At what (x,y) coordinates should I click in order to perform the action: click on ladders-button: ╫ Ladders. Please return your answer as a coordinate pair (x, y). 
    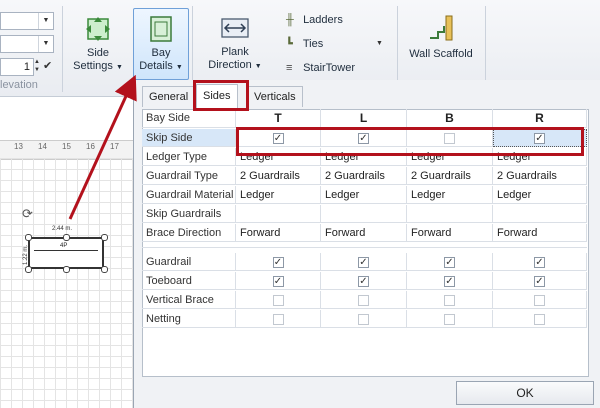
    Looking at the image, I should click on (314, 20).